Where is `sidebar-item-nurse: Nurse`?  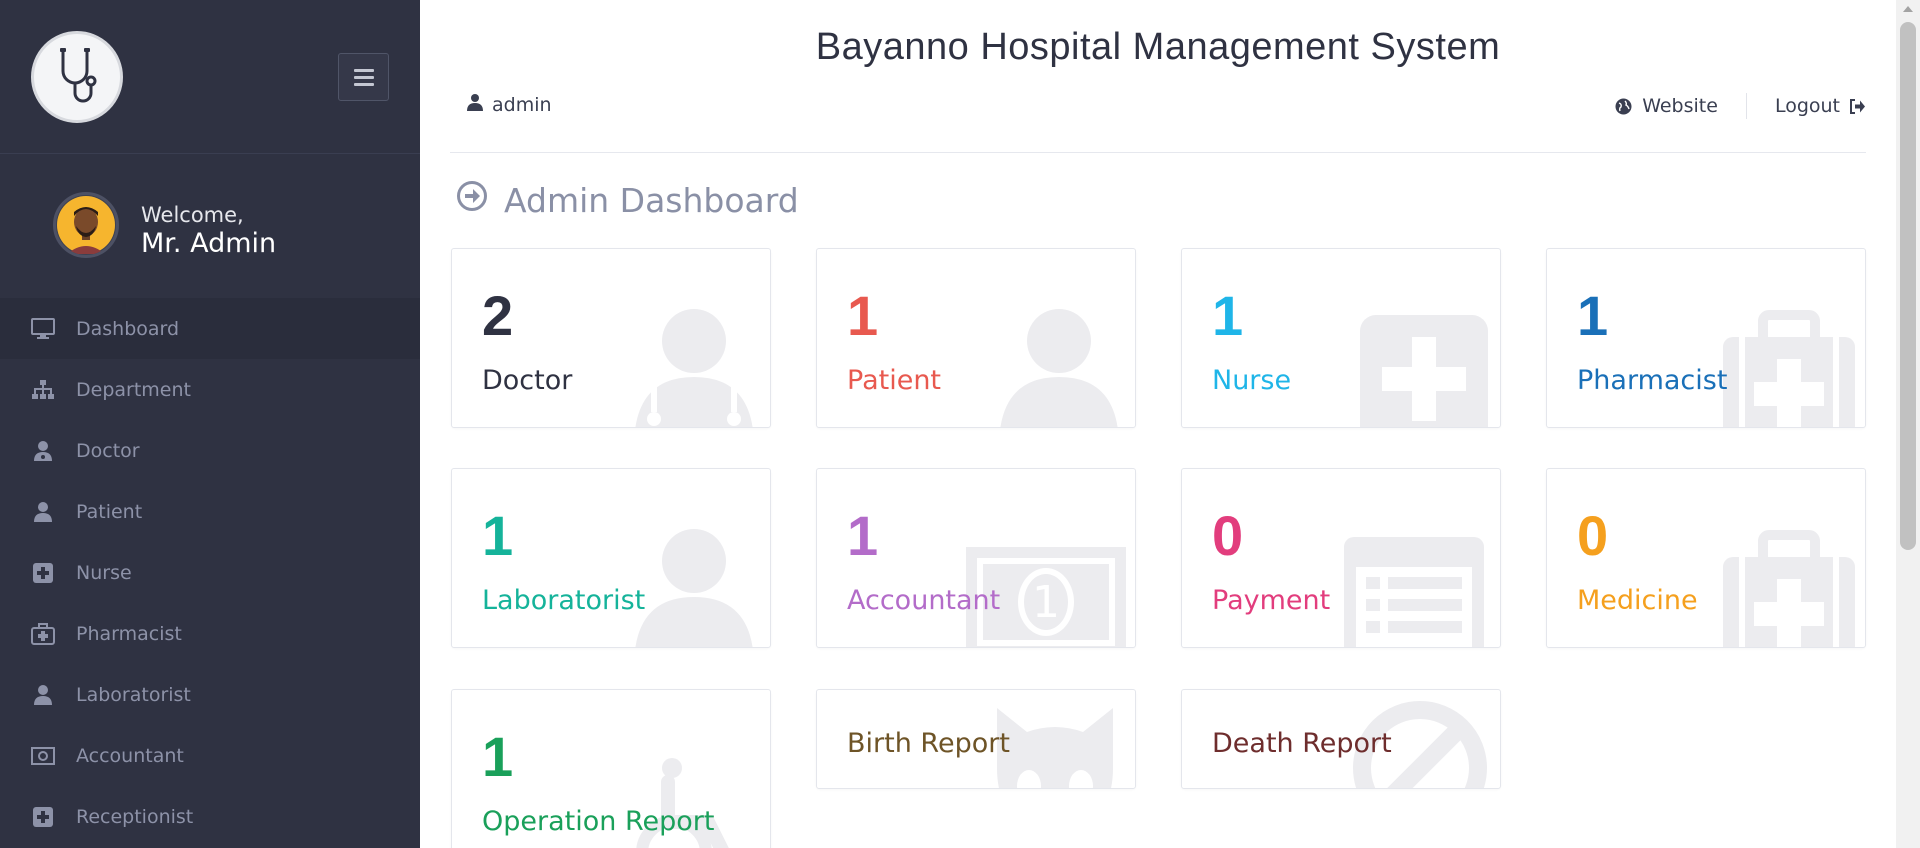
sidebar-item-nurse: Nurse is located at coordinates (210, 572).